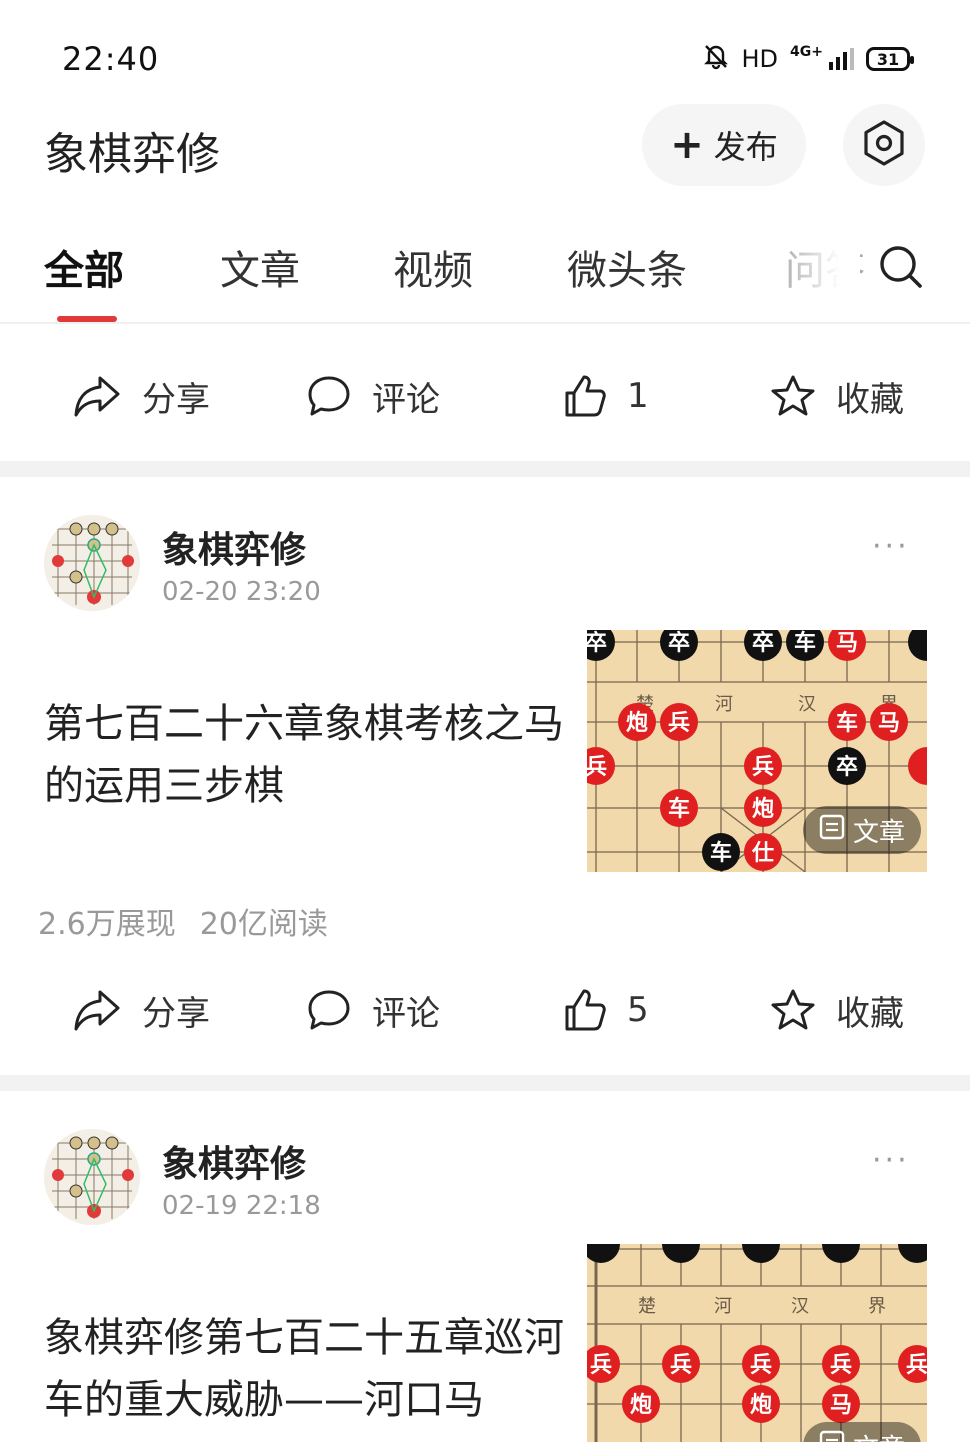 The width and height of the screenshot is (970, 1442). I want to click on tab-articles: 文章, so click(260, 267).